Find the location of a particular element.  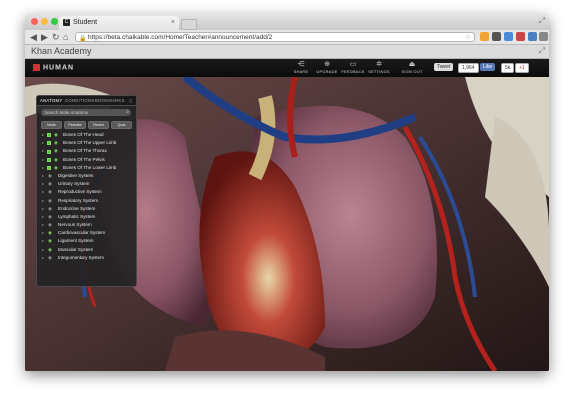

list-item: ▸ ◉ Endocrine System is located at coordinates (87, 209).